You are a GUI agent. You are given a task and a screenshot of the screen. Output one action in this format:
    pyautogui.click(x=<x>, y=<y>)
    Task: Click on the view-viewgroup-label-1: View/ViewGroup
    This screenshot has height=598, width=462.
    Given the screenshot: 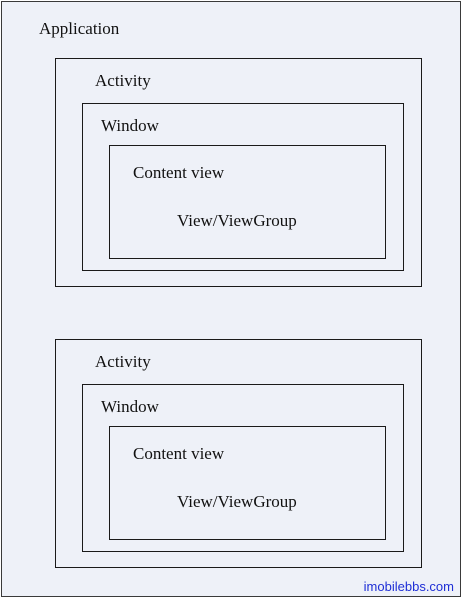 What is the action you would take?
    pyautogui.click(x=237, y=220)
    